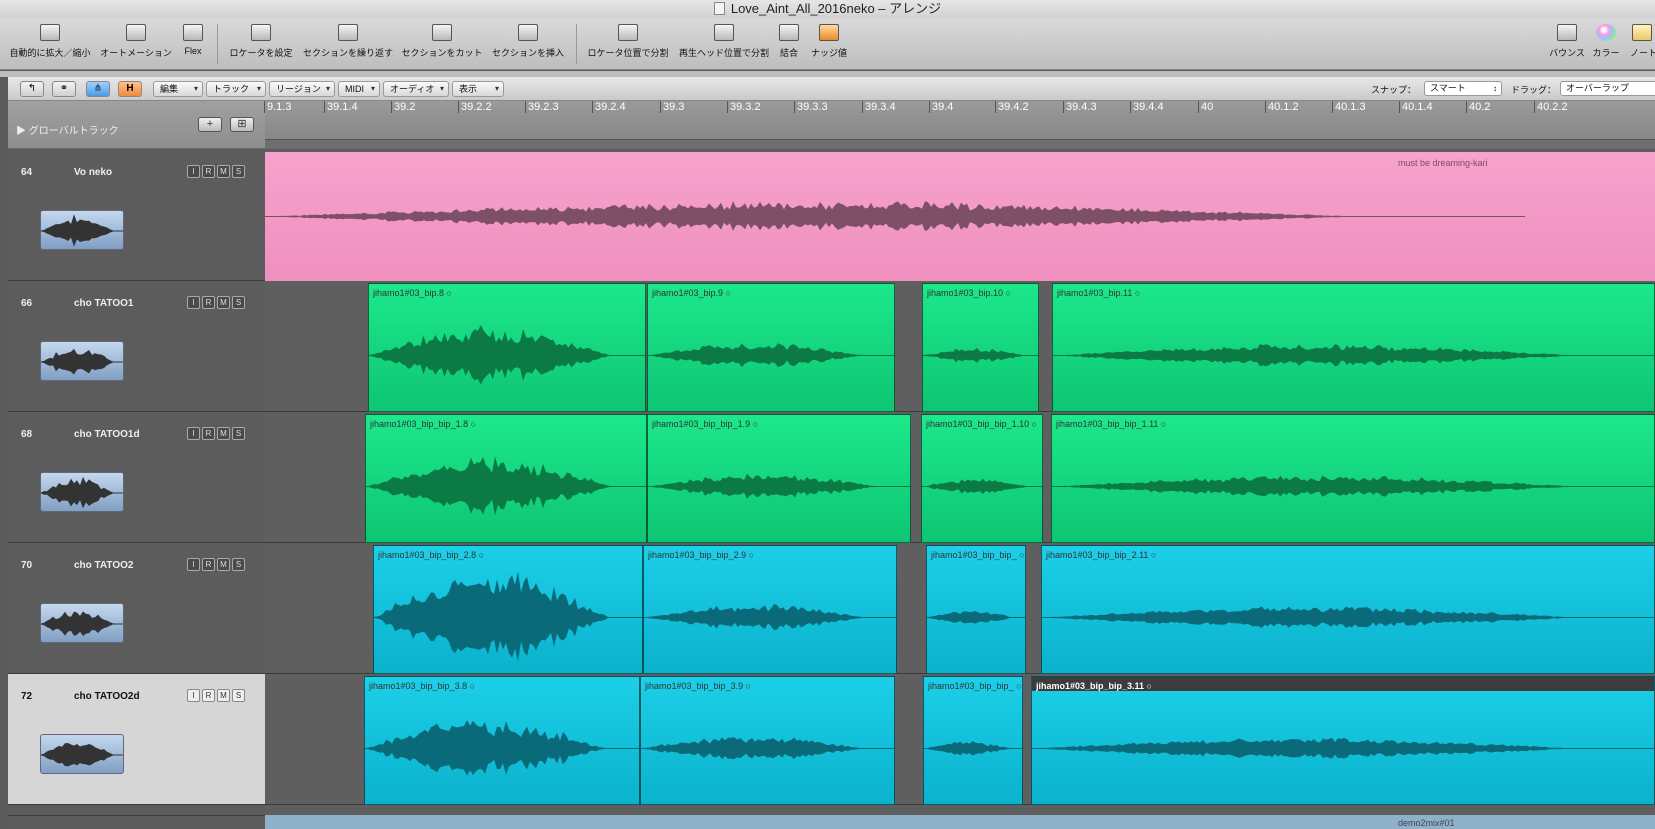 Image resolution: width=1655 pixels, height=829 pixels. I want to click on track-header: 64 Vo neko I R M S, so click(136, 215).